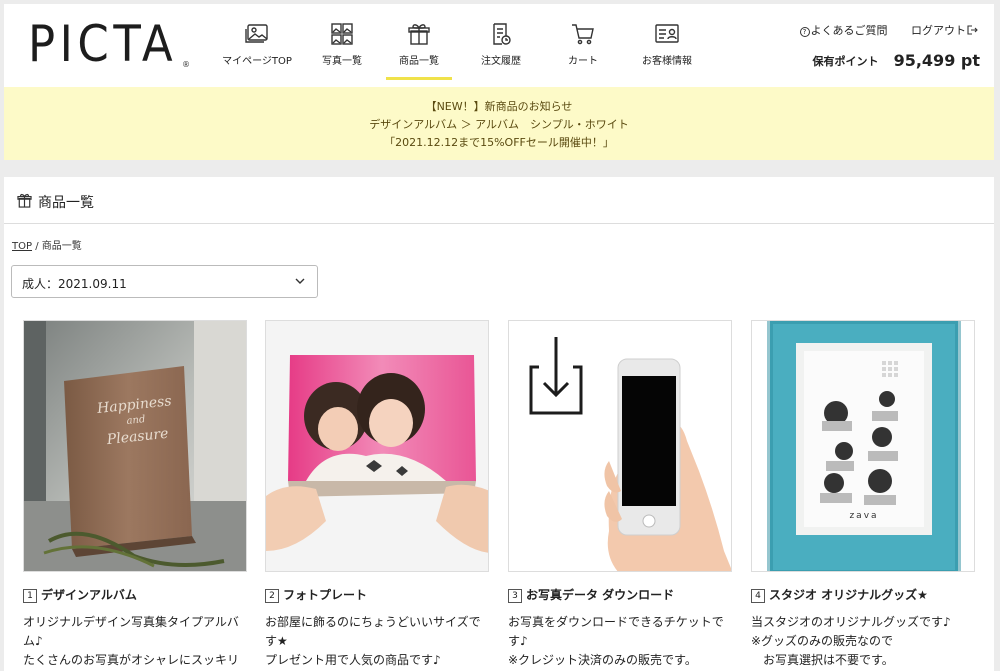  I want to click on nav-label: マイページTOP, so click(257, 61).